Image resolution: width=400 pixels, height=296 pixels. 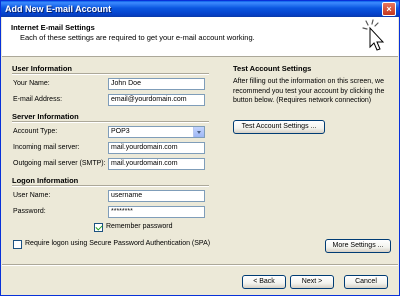 I want to click on header-title: Internet E-mail Settings, so click(x=53, y=27).